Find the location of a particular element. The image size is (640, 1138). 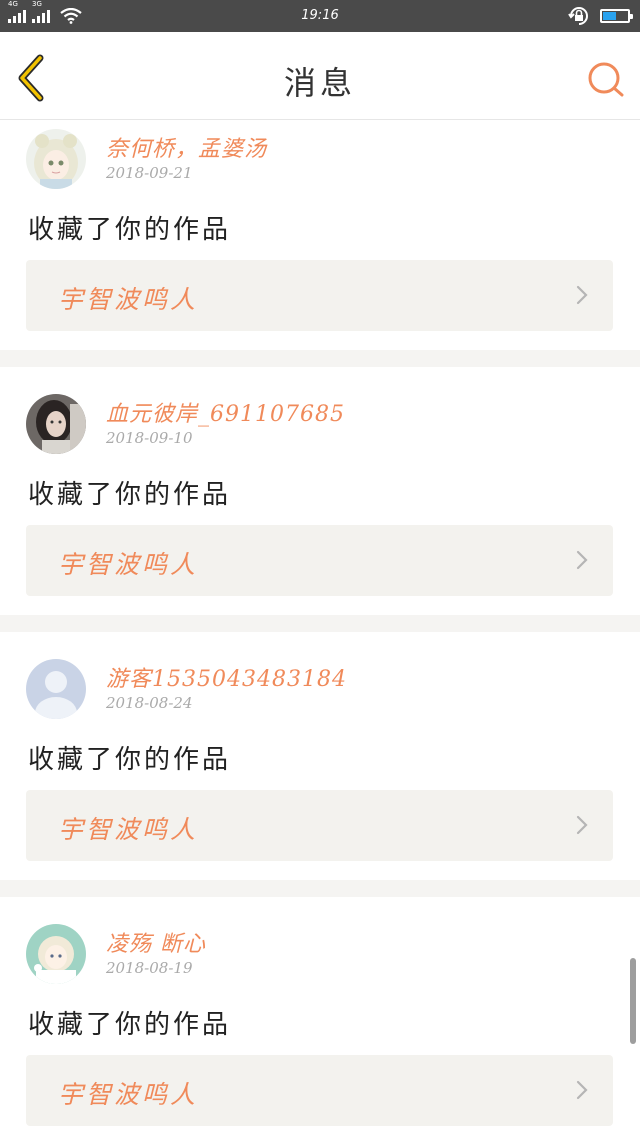

scrollbar is located at coordinates (633, 1001).